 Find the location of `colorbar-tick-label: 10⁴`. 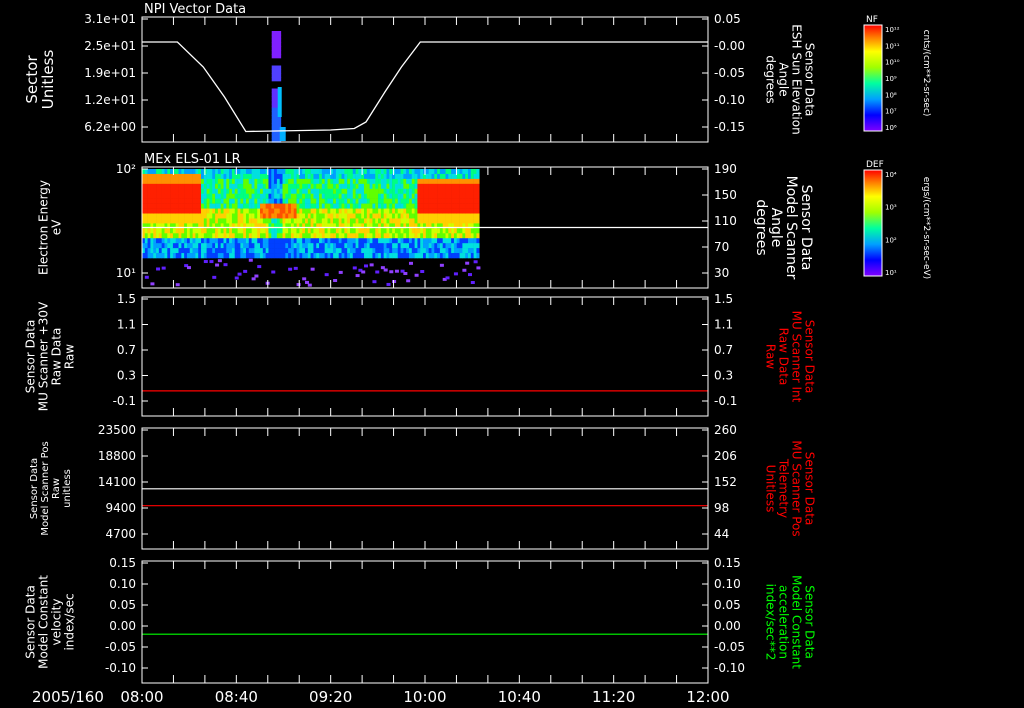

colorbar-tick-label: 10⁴ is located at coordinates (891, 175).